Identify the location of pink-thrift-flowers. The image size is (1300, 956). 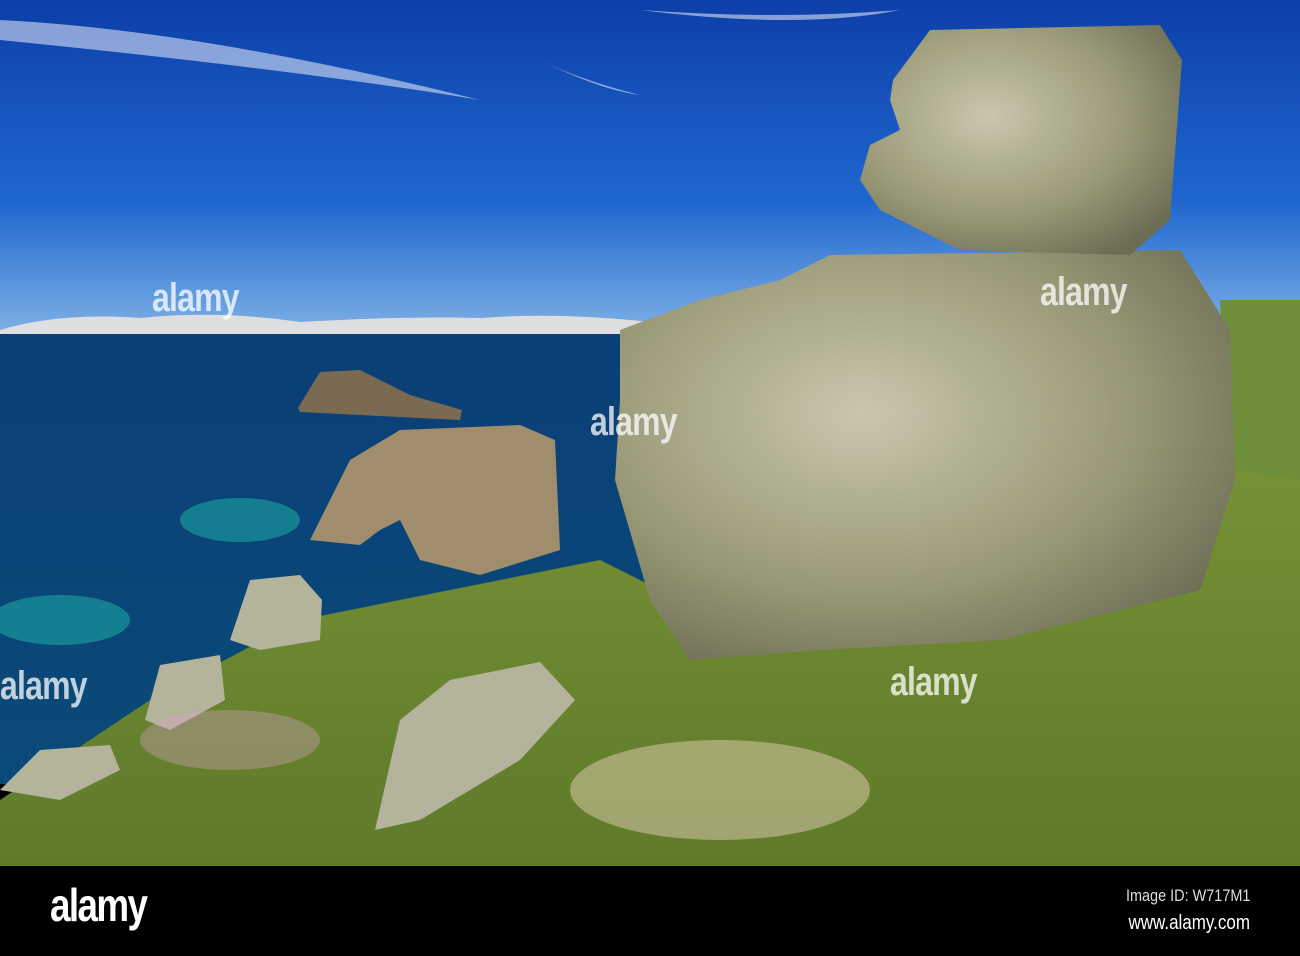
(720, 790).